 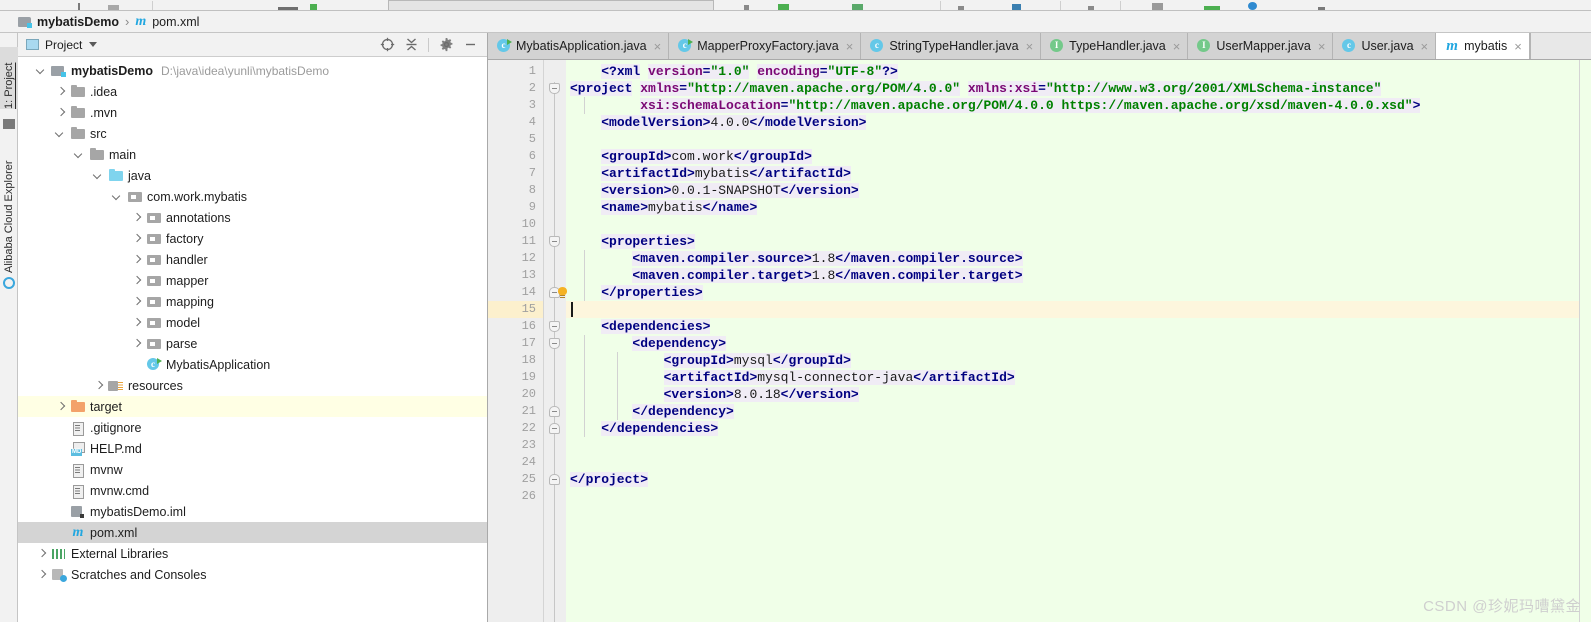 I want to click on breadcrumb-file-name: pom.xml, so click(x=175, y=22).